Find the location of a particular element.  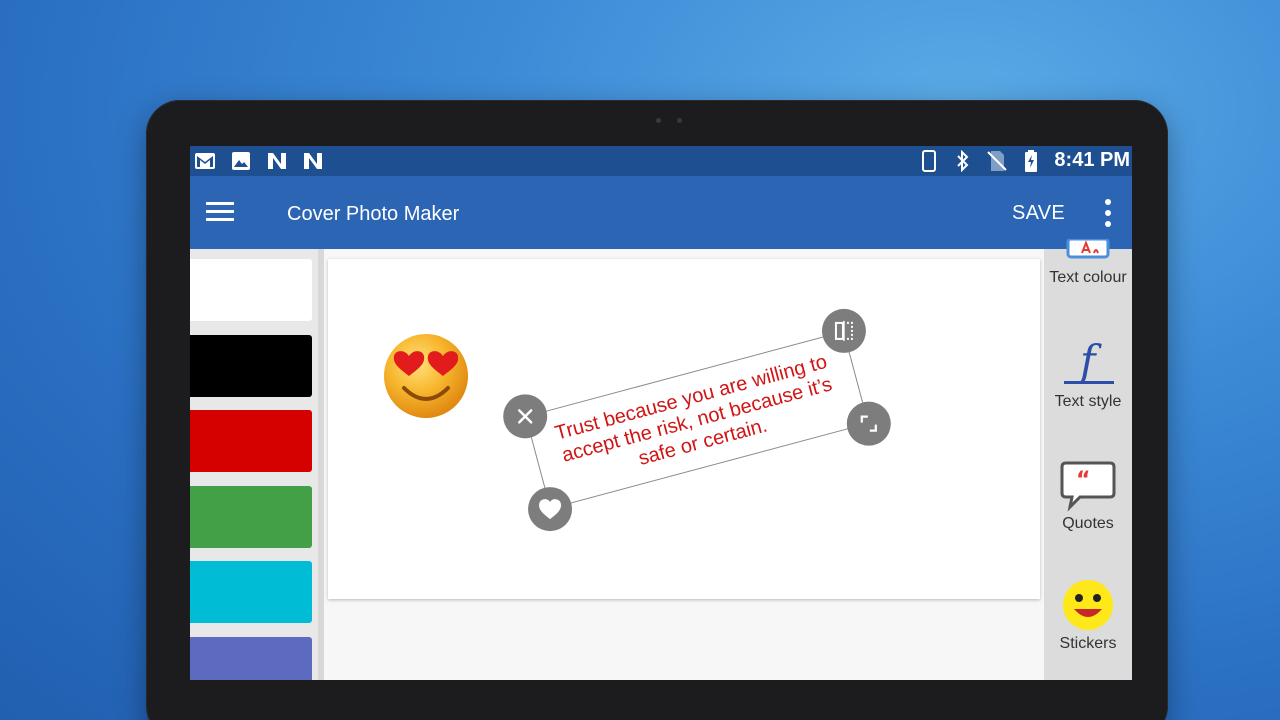

color-swatch-black is located at coordinates (251, 366).